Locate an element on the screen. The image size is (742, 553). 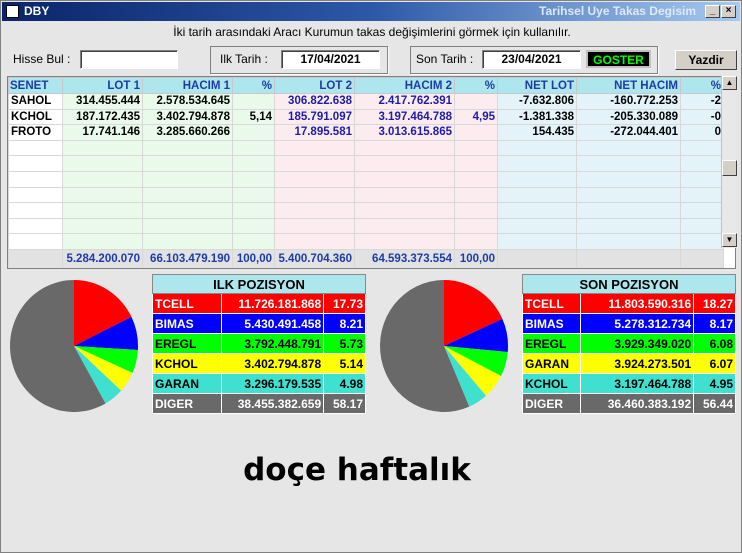
col-senet: SENET is located at coordinates (35, 85).